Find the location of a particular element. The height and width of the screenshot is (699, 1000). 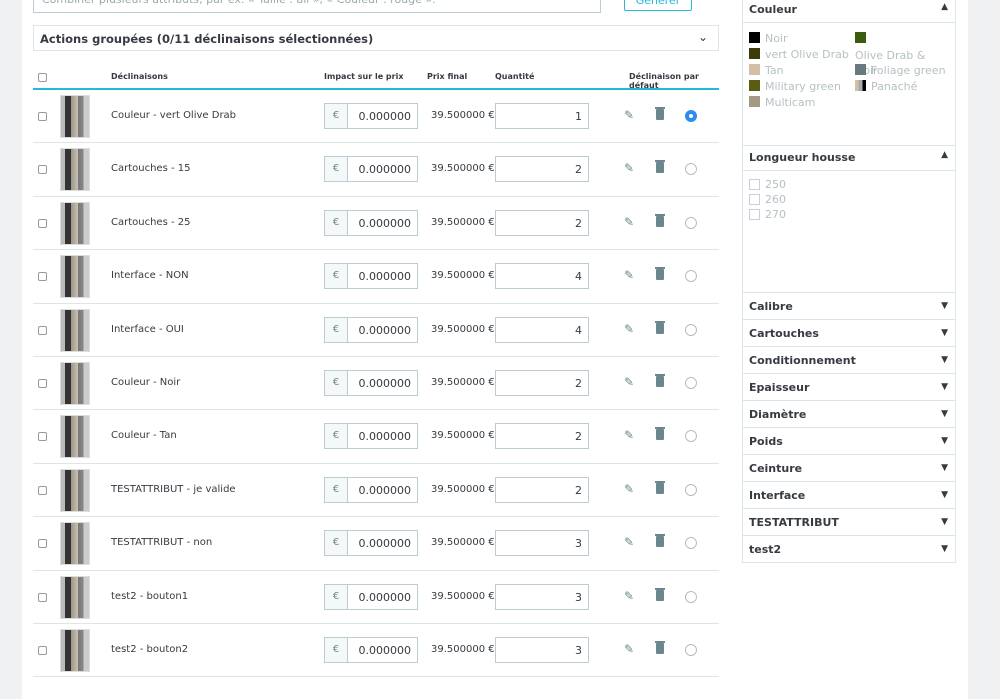

attribute-group-header: Epaisseur ▼ is located at coordinates (849, 387).